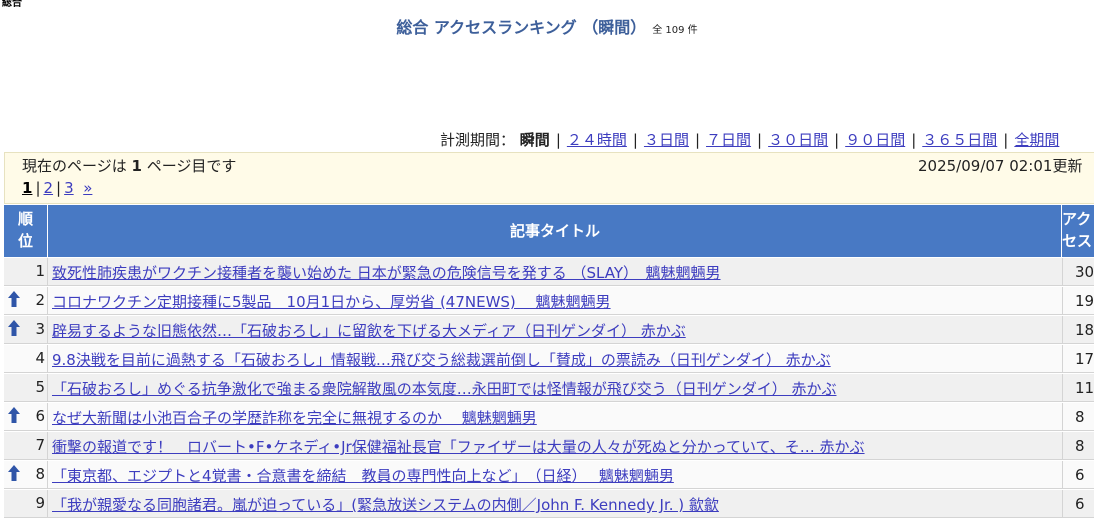 This screenshot has height=518, width=1094. I want to click on rank-cell: 2, so click(26, 301).